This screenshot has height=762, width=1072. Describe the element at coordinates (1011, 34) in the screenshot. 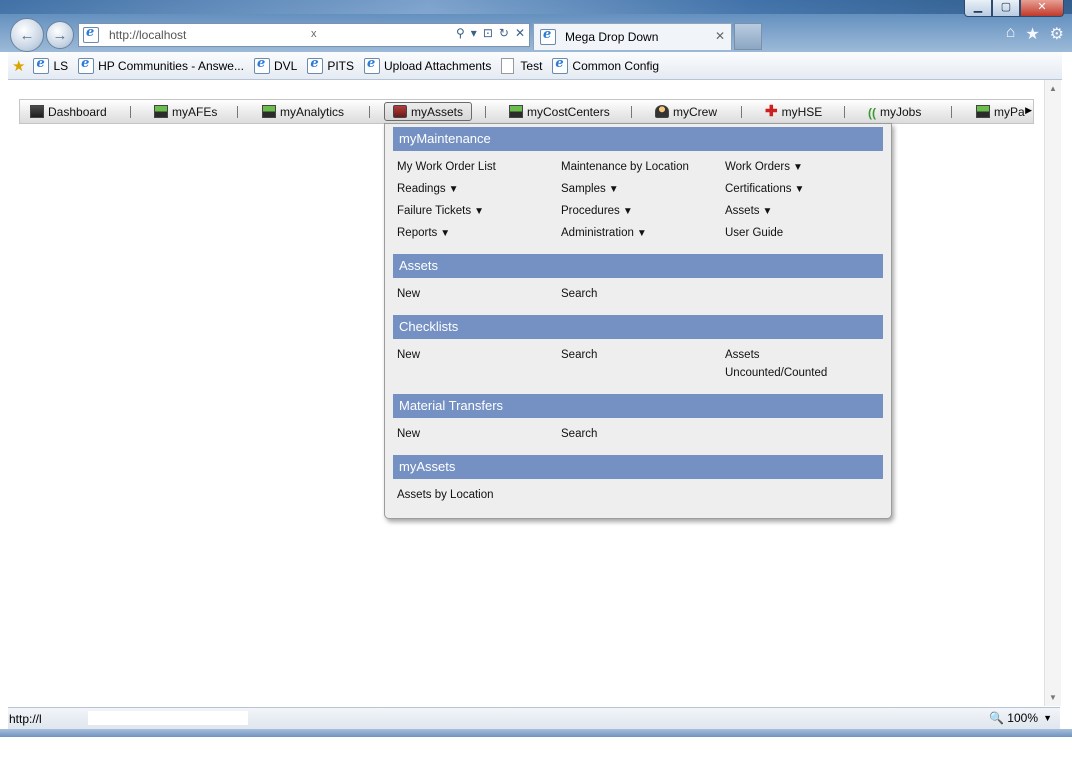

I see `home-icon: ⌂` at that location.